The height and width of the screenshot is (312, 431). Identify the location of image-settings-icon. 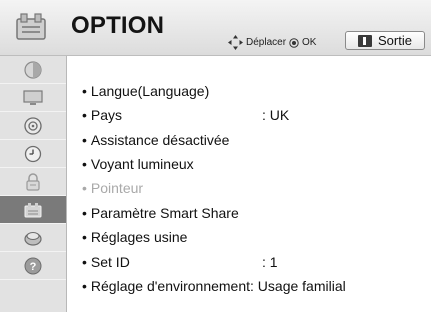
(33, 69).